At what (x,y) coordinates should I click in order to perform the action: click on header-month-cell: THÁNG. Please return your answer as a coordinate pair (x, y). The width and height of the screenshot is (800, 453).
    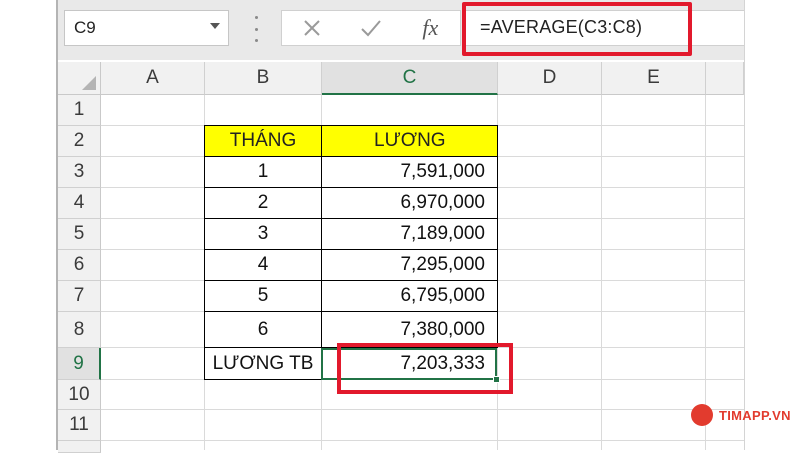
    Looking at the image, I should click on (263, 141).